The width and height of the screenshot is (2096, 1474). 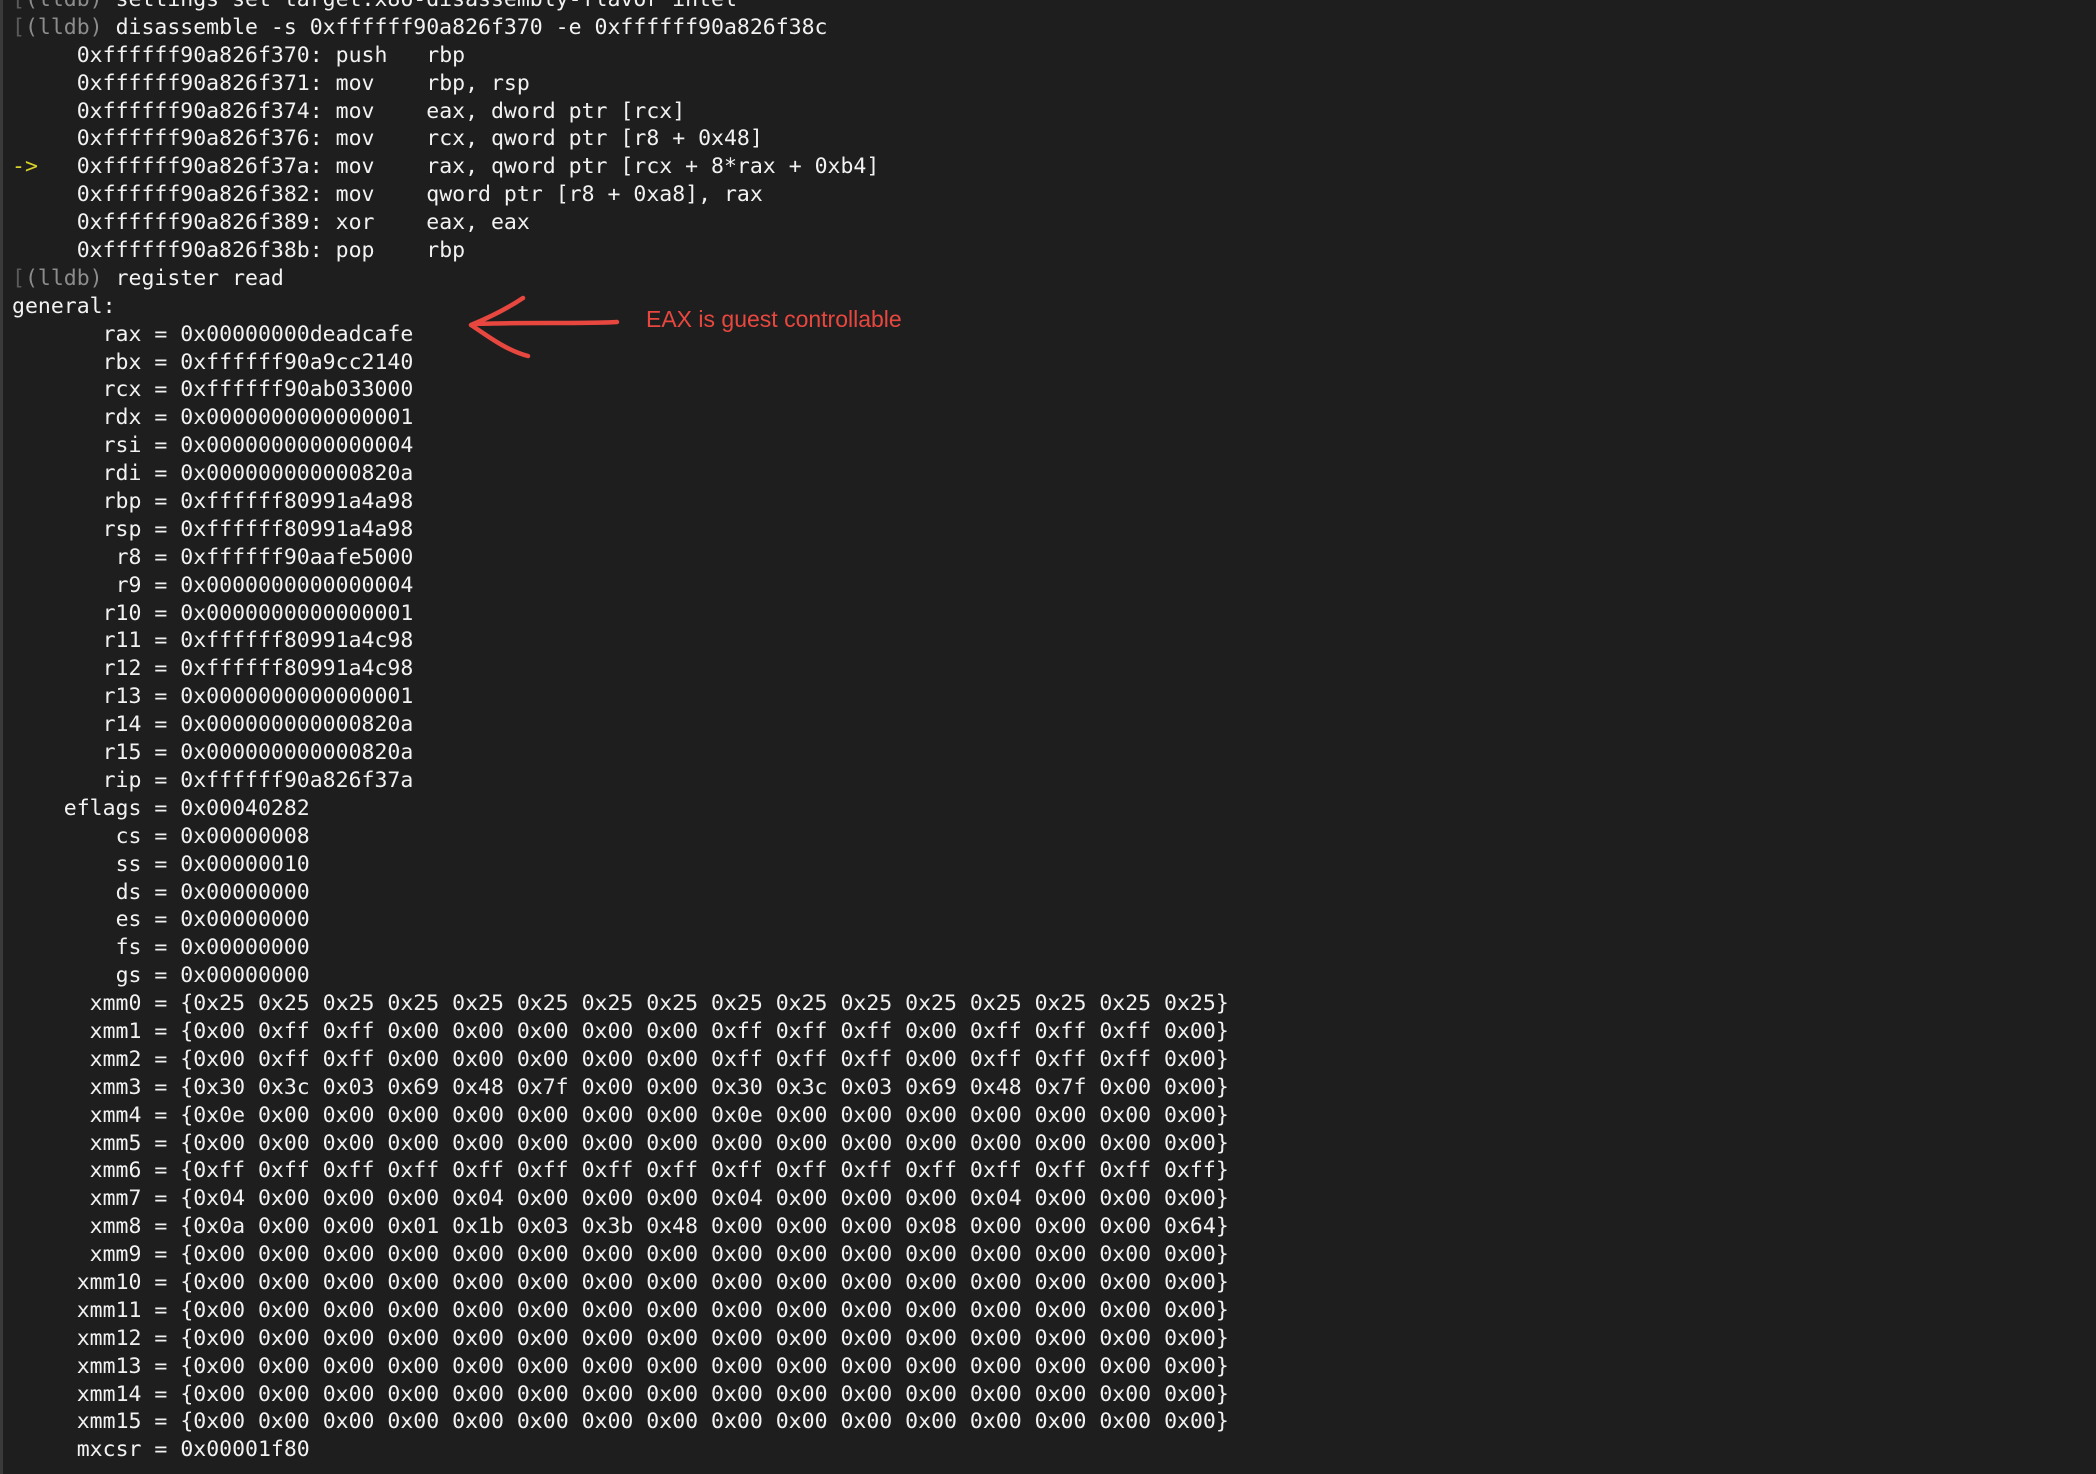 What do you see at coordinates (297, 446) in the screenshot?
I see `register-value: 0x0000000000000004` at bounding box center [297, 446].